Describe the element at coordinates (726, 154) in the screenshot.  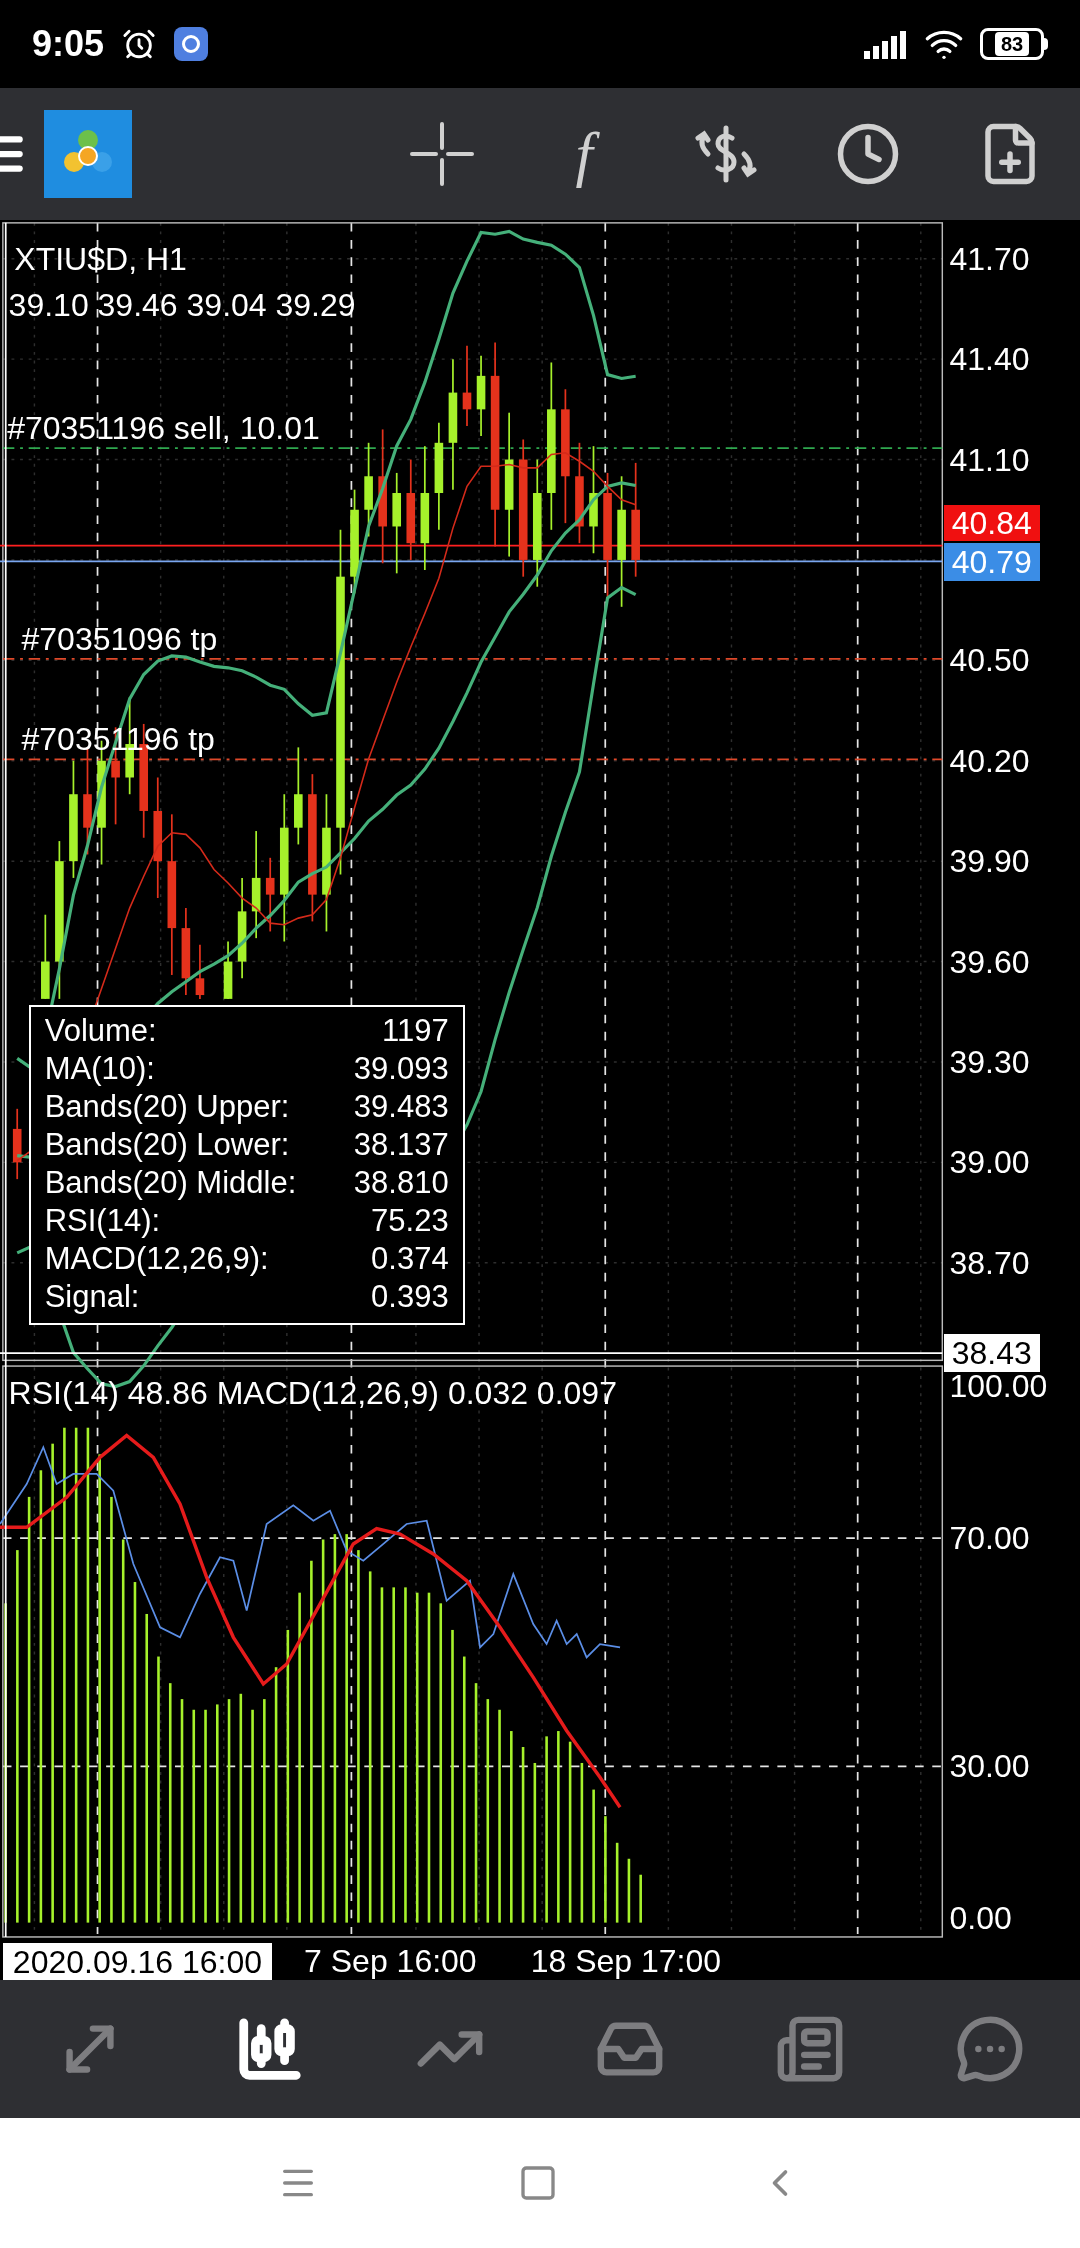
I see `dollar-arrows-icon` at that location.